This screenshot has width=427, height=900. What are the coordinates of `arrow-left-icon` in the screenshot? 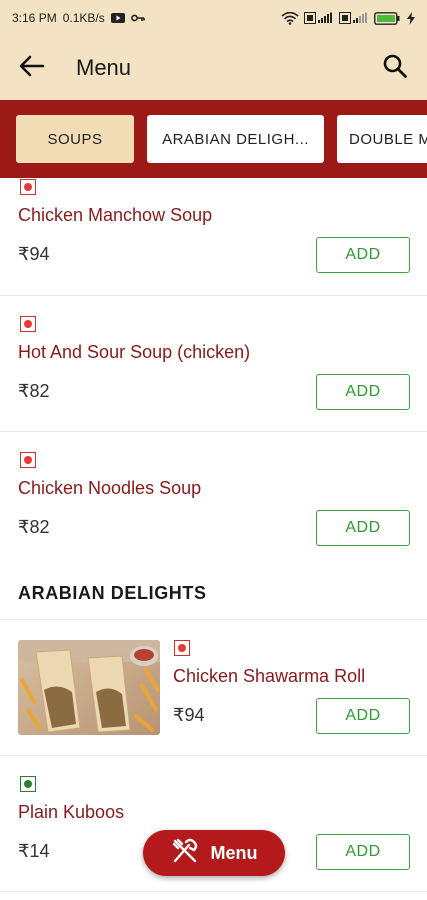 It's located at (32, 68).